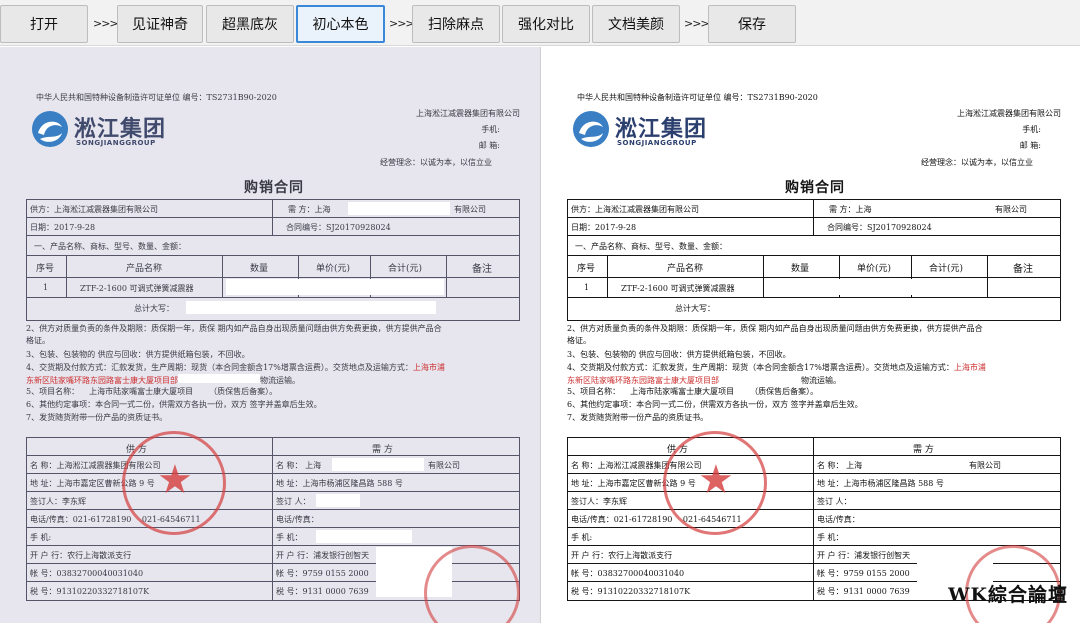 The image size is (1080, 623). What do you see at coordinates (546, 24) in the screenshot?
I see `enhance-contrast-button: 强化对比` at bounding box center [546, 24].